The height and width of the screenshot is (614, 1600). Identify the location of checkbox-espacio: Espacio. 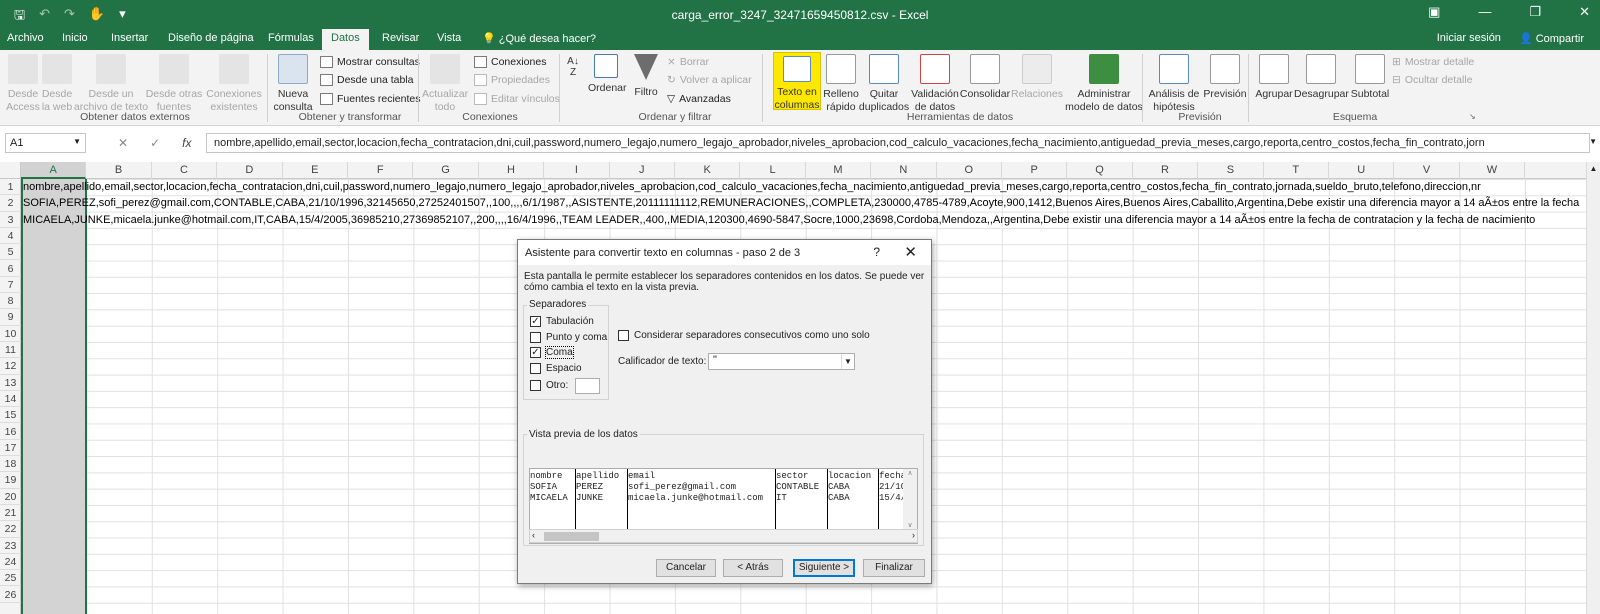
(556, 368).